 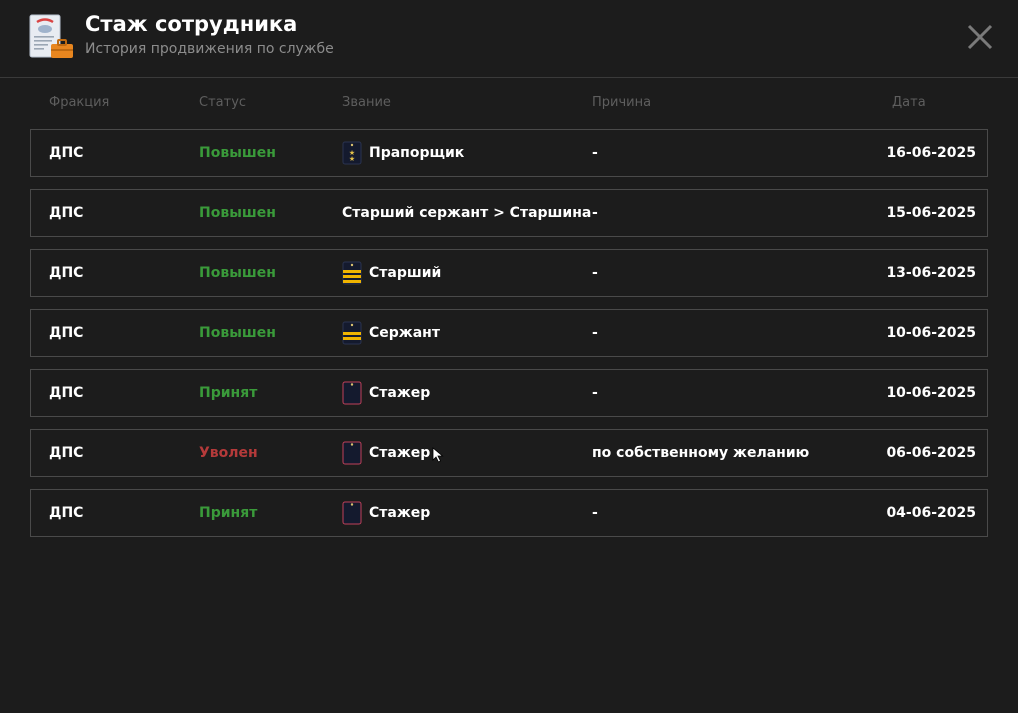 I want to click on sergeant-stripes-badge-icon, so click(x=352, y=333).